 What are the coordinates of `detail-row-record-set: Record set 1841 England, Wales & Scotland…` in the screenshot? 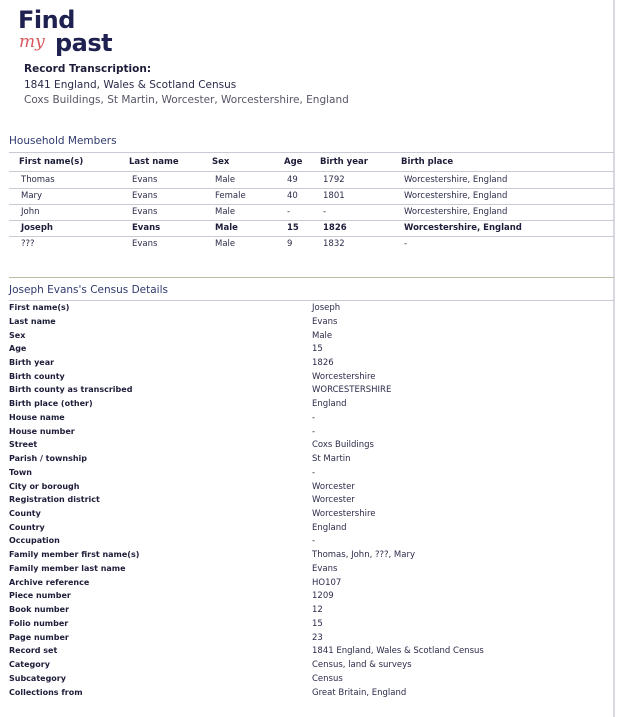 It's located at (309, 653).